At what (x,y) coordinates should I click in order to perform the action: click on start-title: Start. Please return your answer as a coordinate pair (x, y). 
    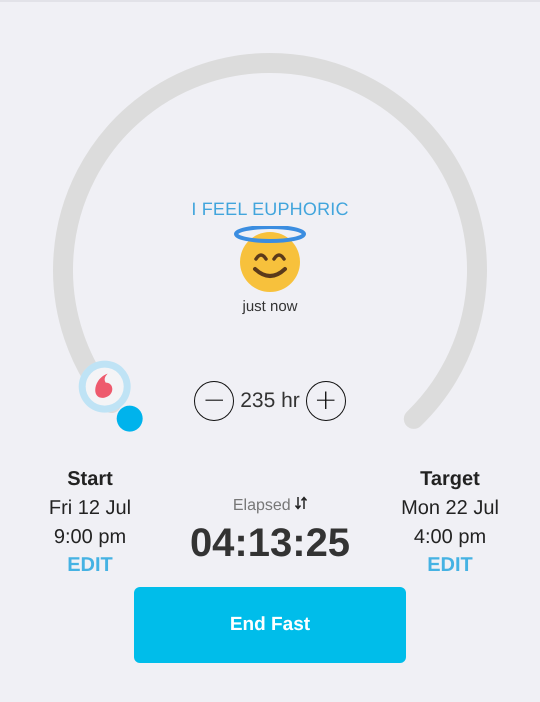
    Looking at the image, I should click on (90, 479).